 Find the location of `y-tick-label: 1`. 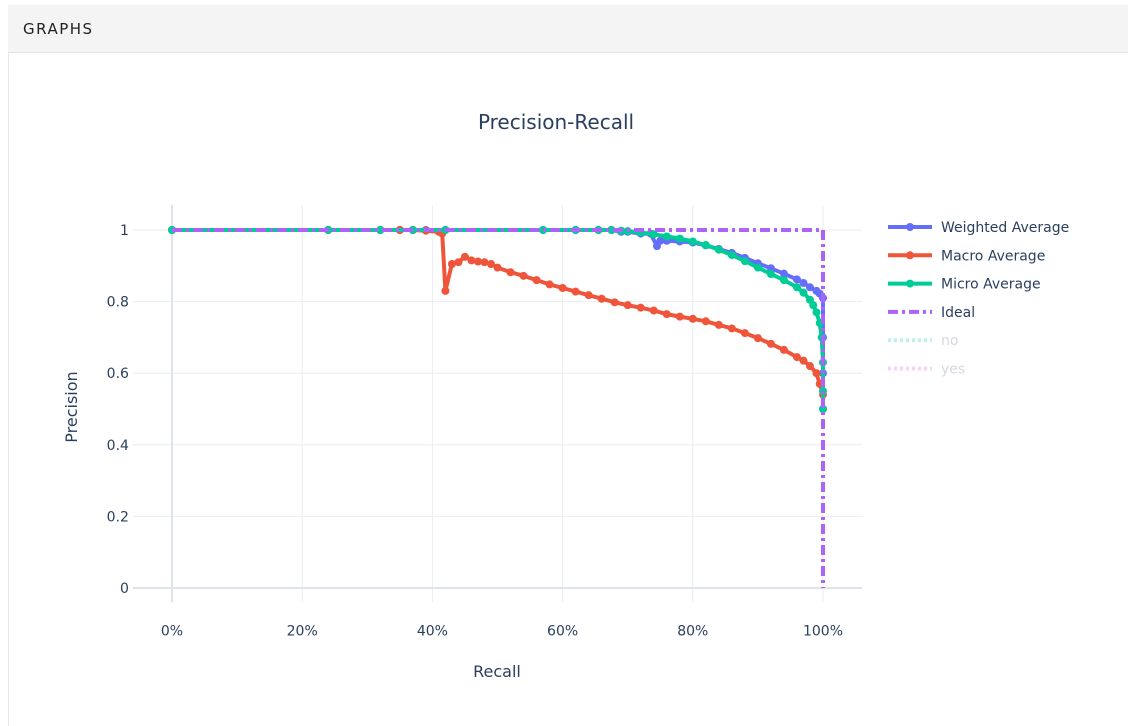

y-tick-label: 1 is located at coordinates (124, 231).